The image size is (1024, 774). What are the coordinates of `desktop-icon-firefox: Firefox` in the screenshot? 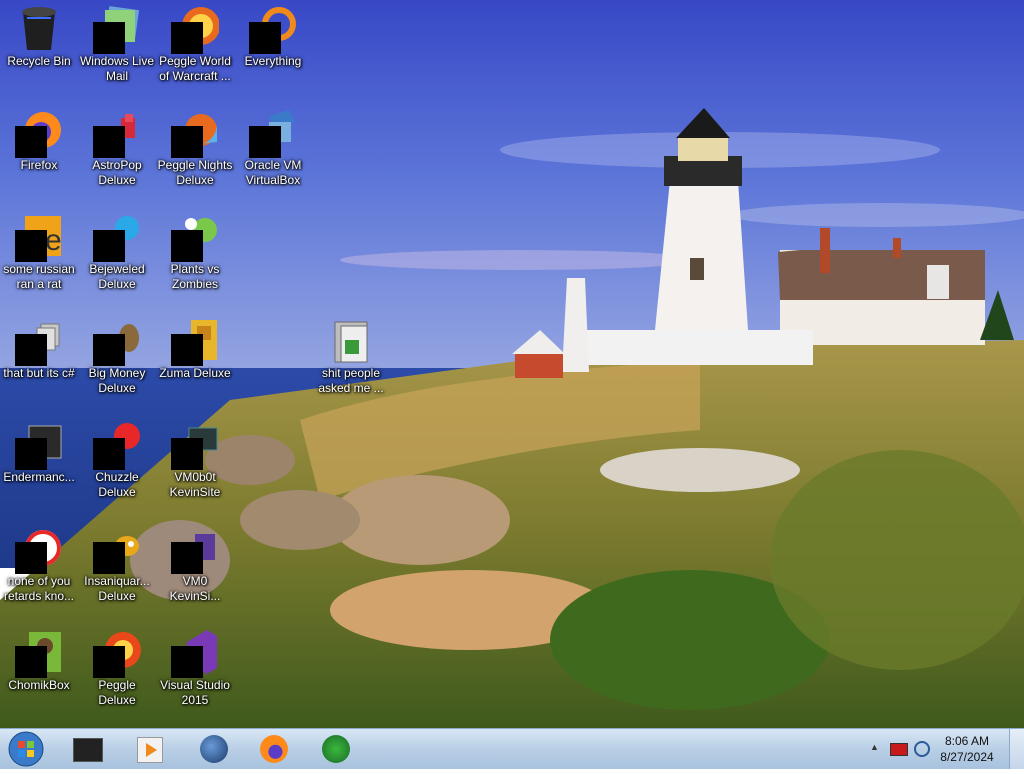 It's located at (39, 154).